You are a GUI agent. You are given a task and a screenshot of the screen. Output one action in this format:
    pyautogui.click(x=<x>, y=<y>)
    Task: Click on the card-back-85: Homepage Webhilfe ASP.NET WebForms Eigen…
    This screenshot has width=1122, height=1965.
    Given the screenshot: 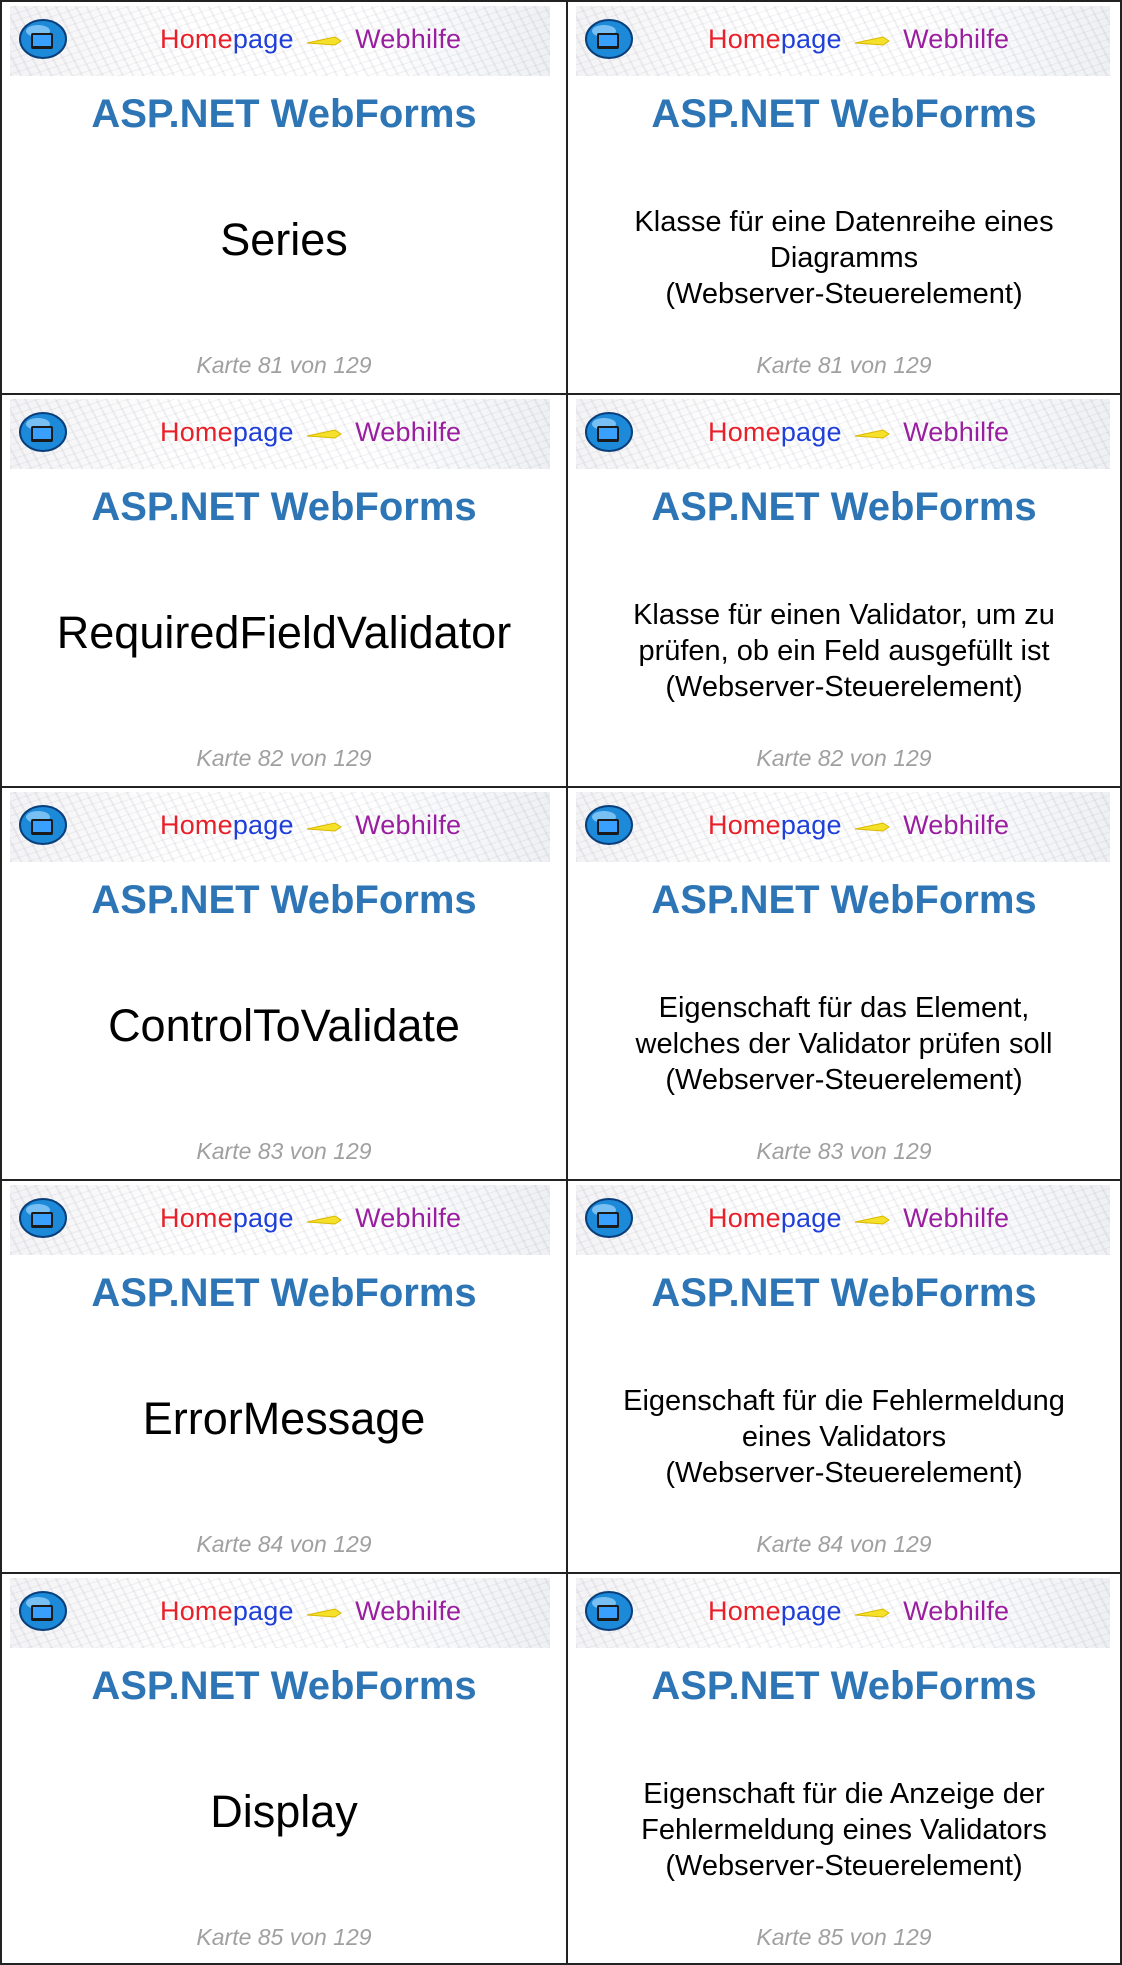 What is the action you would take?
    pyautogui.click(x=844, y=1768)
    